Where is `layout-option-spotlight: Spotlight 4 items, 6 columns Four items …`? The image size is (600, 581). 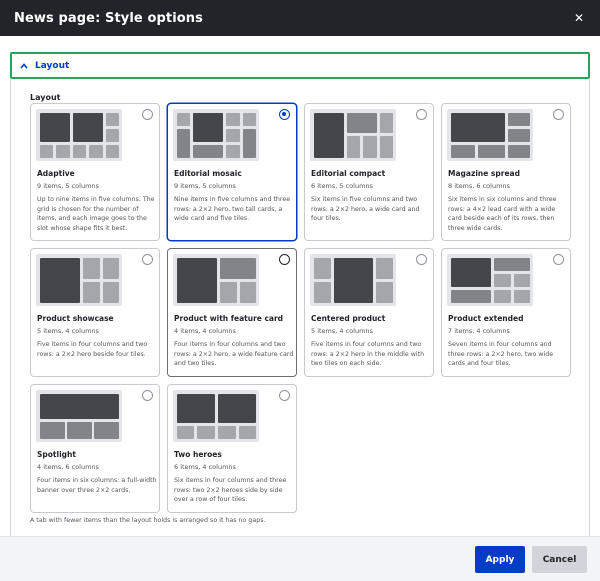
layout-option-spotlight: Spotlight 4 items, 6 columns Four items … is located at coordinates (95, 448).